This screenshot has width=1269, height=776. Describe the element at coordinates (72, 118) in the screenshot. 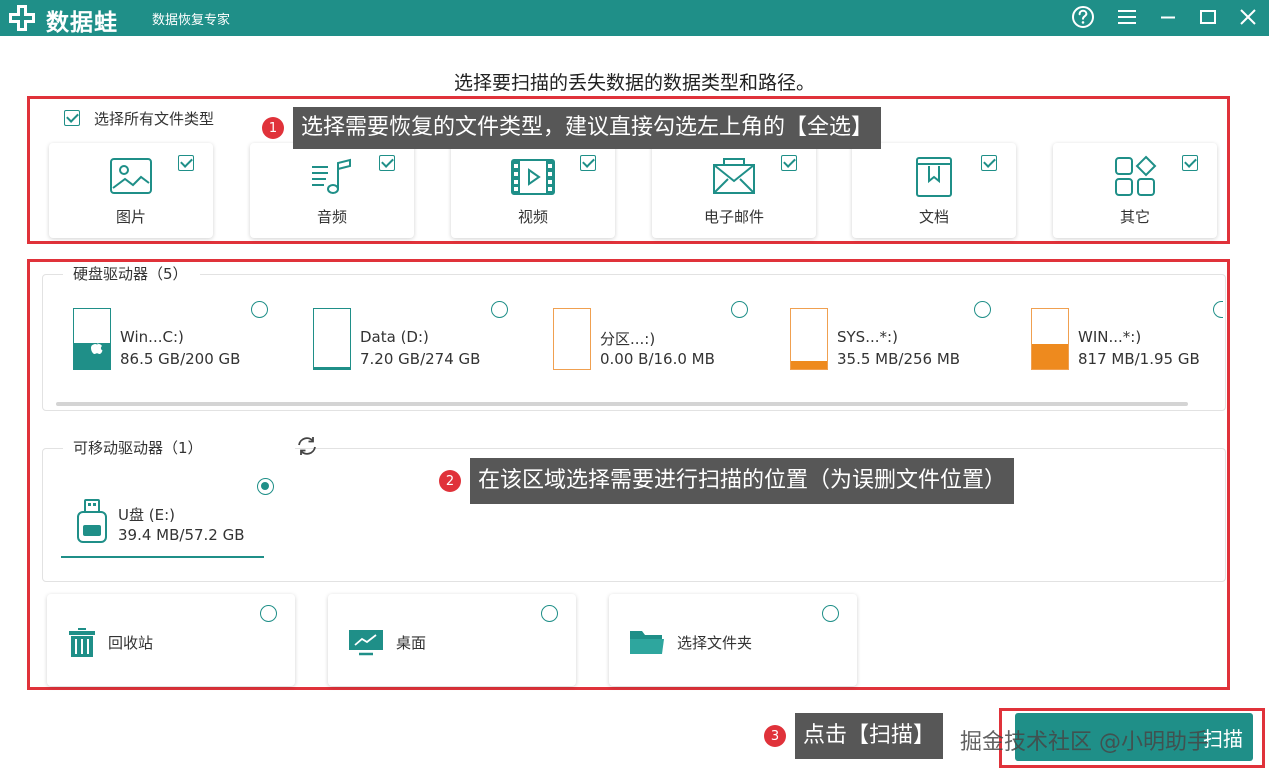

I see `checkbox-checked-icon` at that location.